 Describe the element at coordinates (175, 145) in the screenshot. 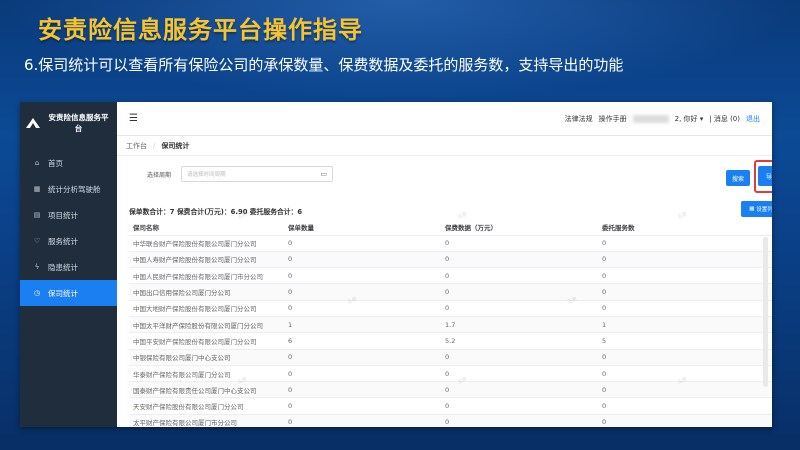

I see `breadcrumb-current: 保司统计` at that location.